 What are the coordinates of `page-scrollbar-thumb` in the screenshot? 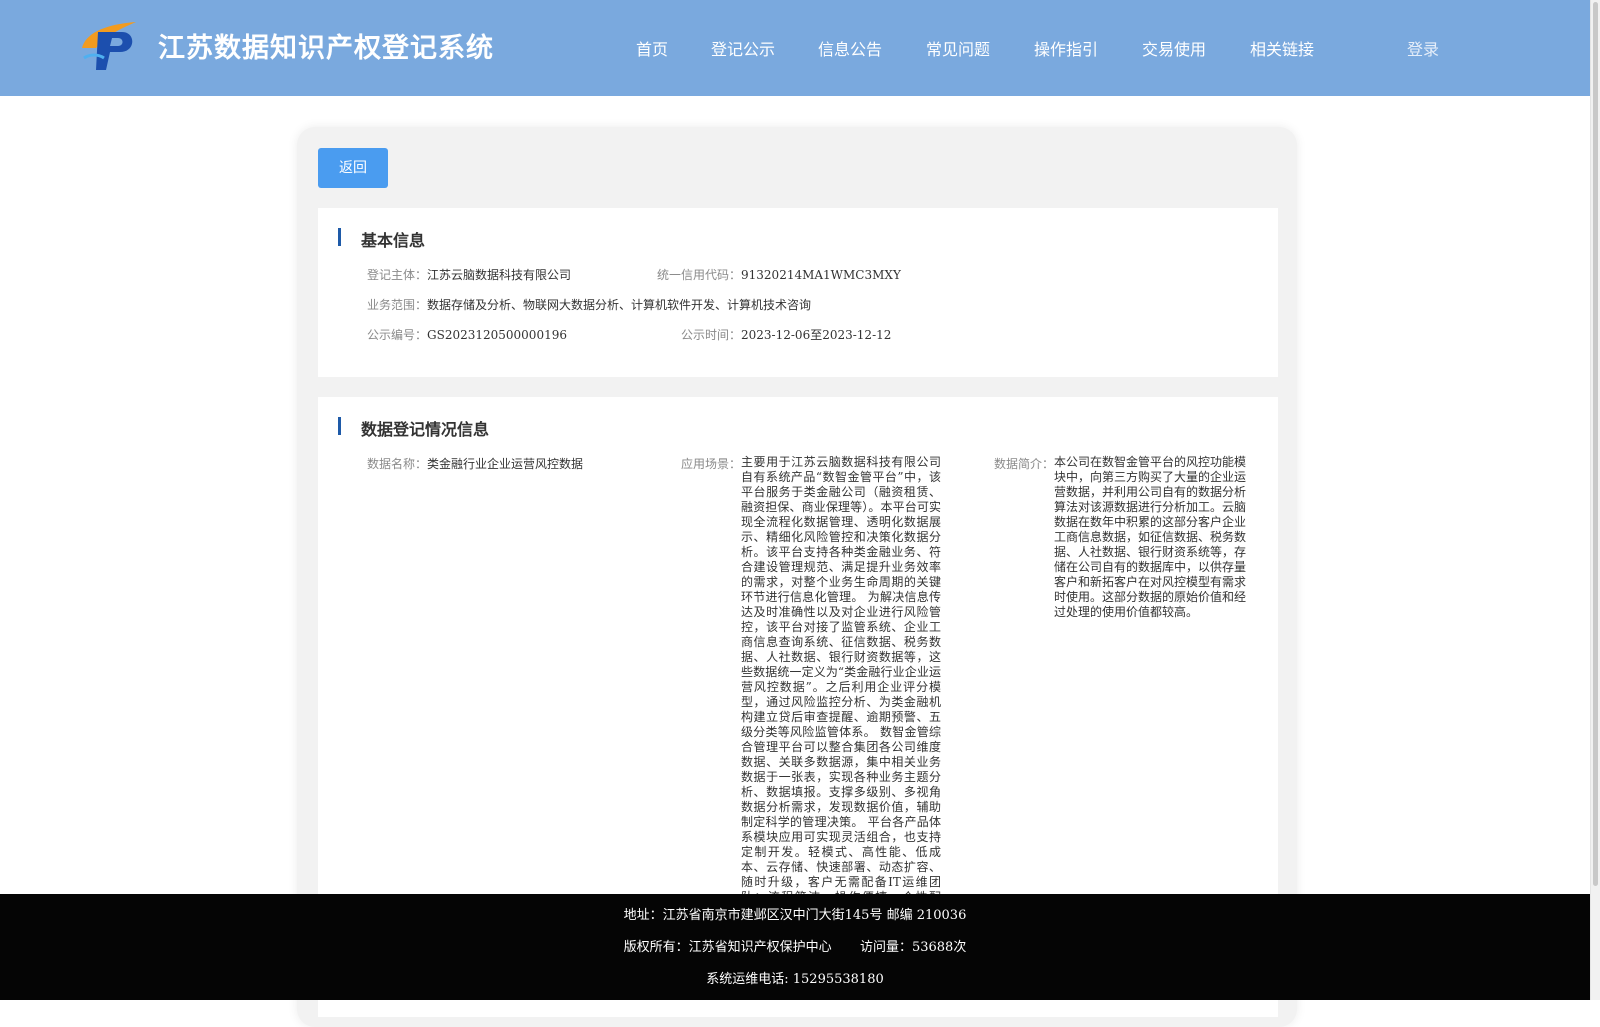 It's located at (1595, 444).